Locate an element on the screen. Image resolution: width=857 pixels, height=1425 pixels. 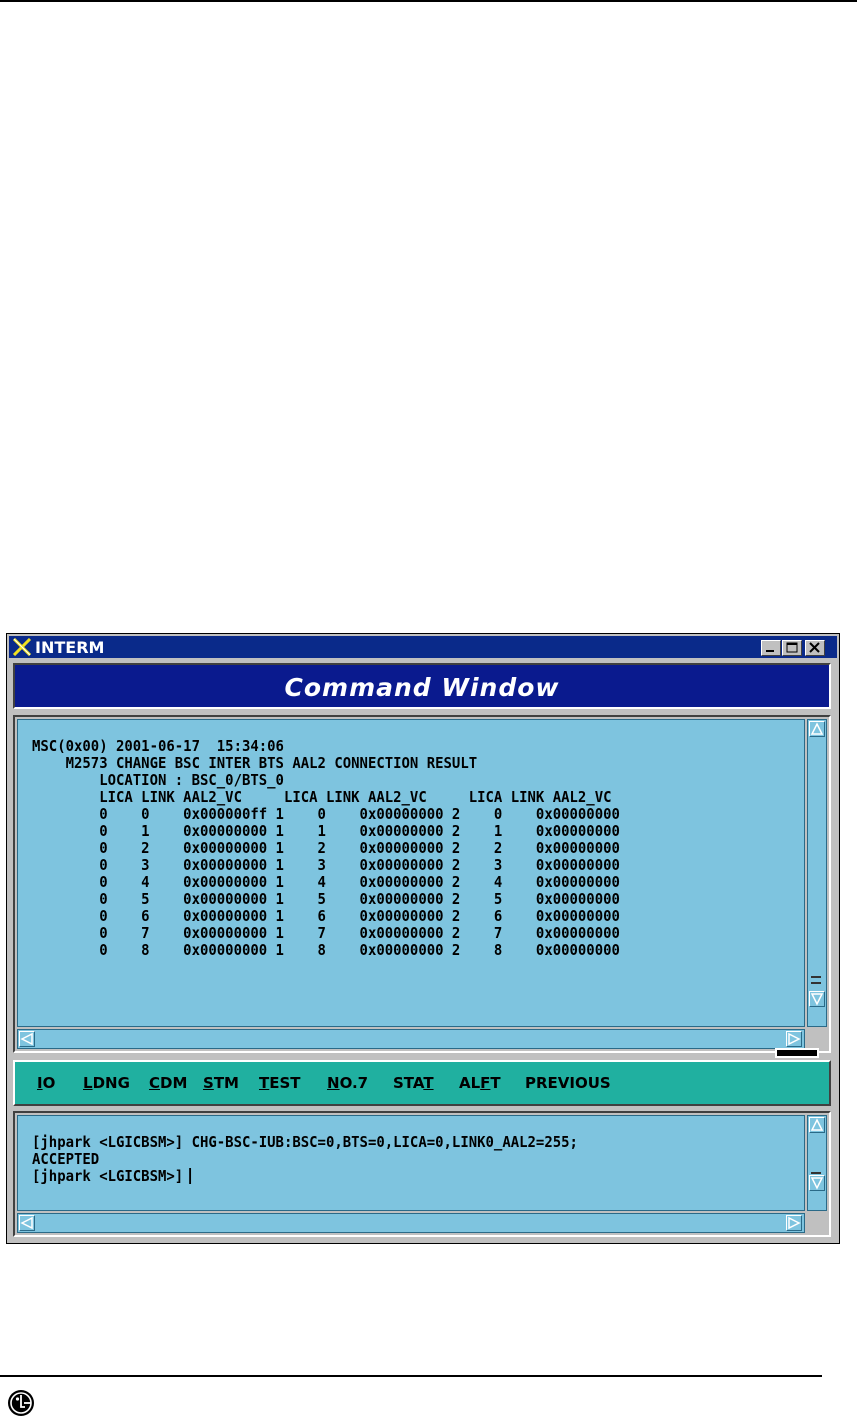
lg-logo-icon is located at coordinates (21, 1403).